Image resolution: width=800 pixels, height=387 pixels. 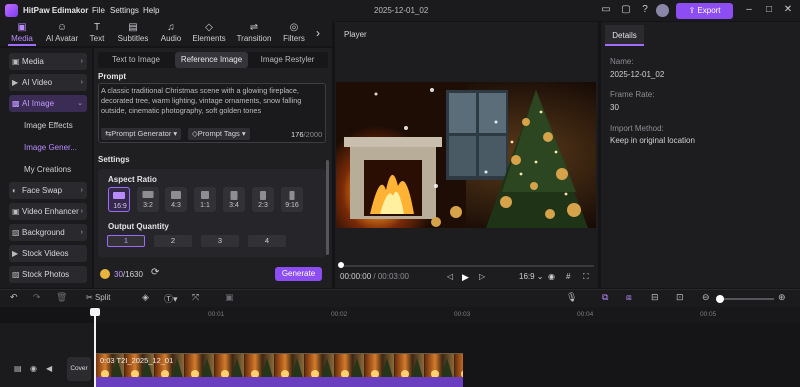 What do you see at coordinates (297, 134) in the screenshot?
I see `char-count: 176` at bounding box center [297, 134].